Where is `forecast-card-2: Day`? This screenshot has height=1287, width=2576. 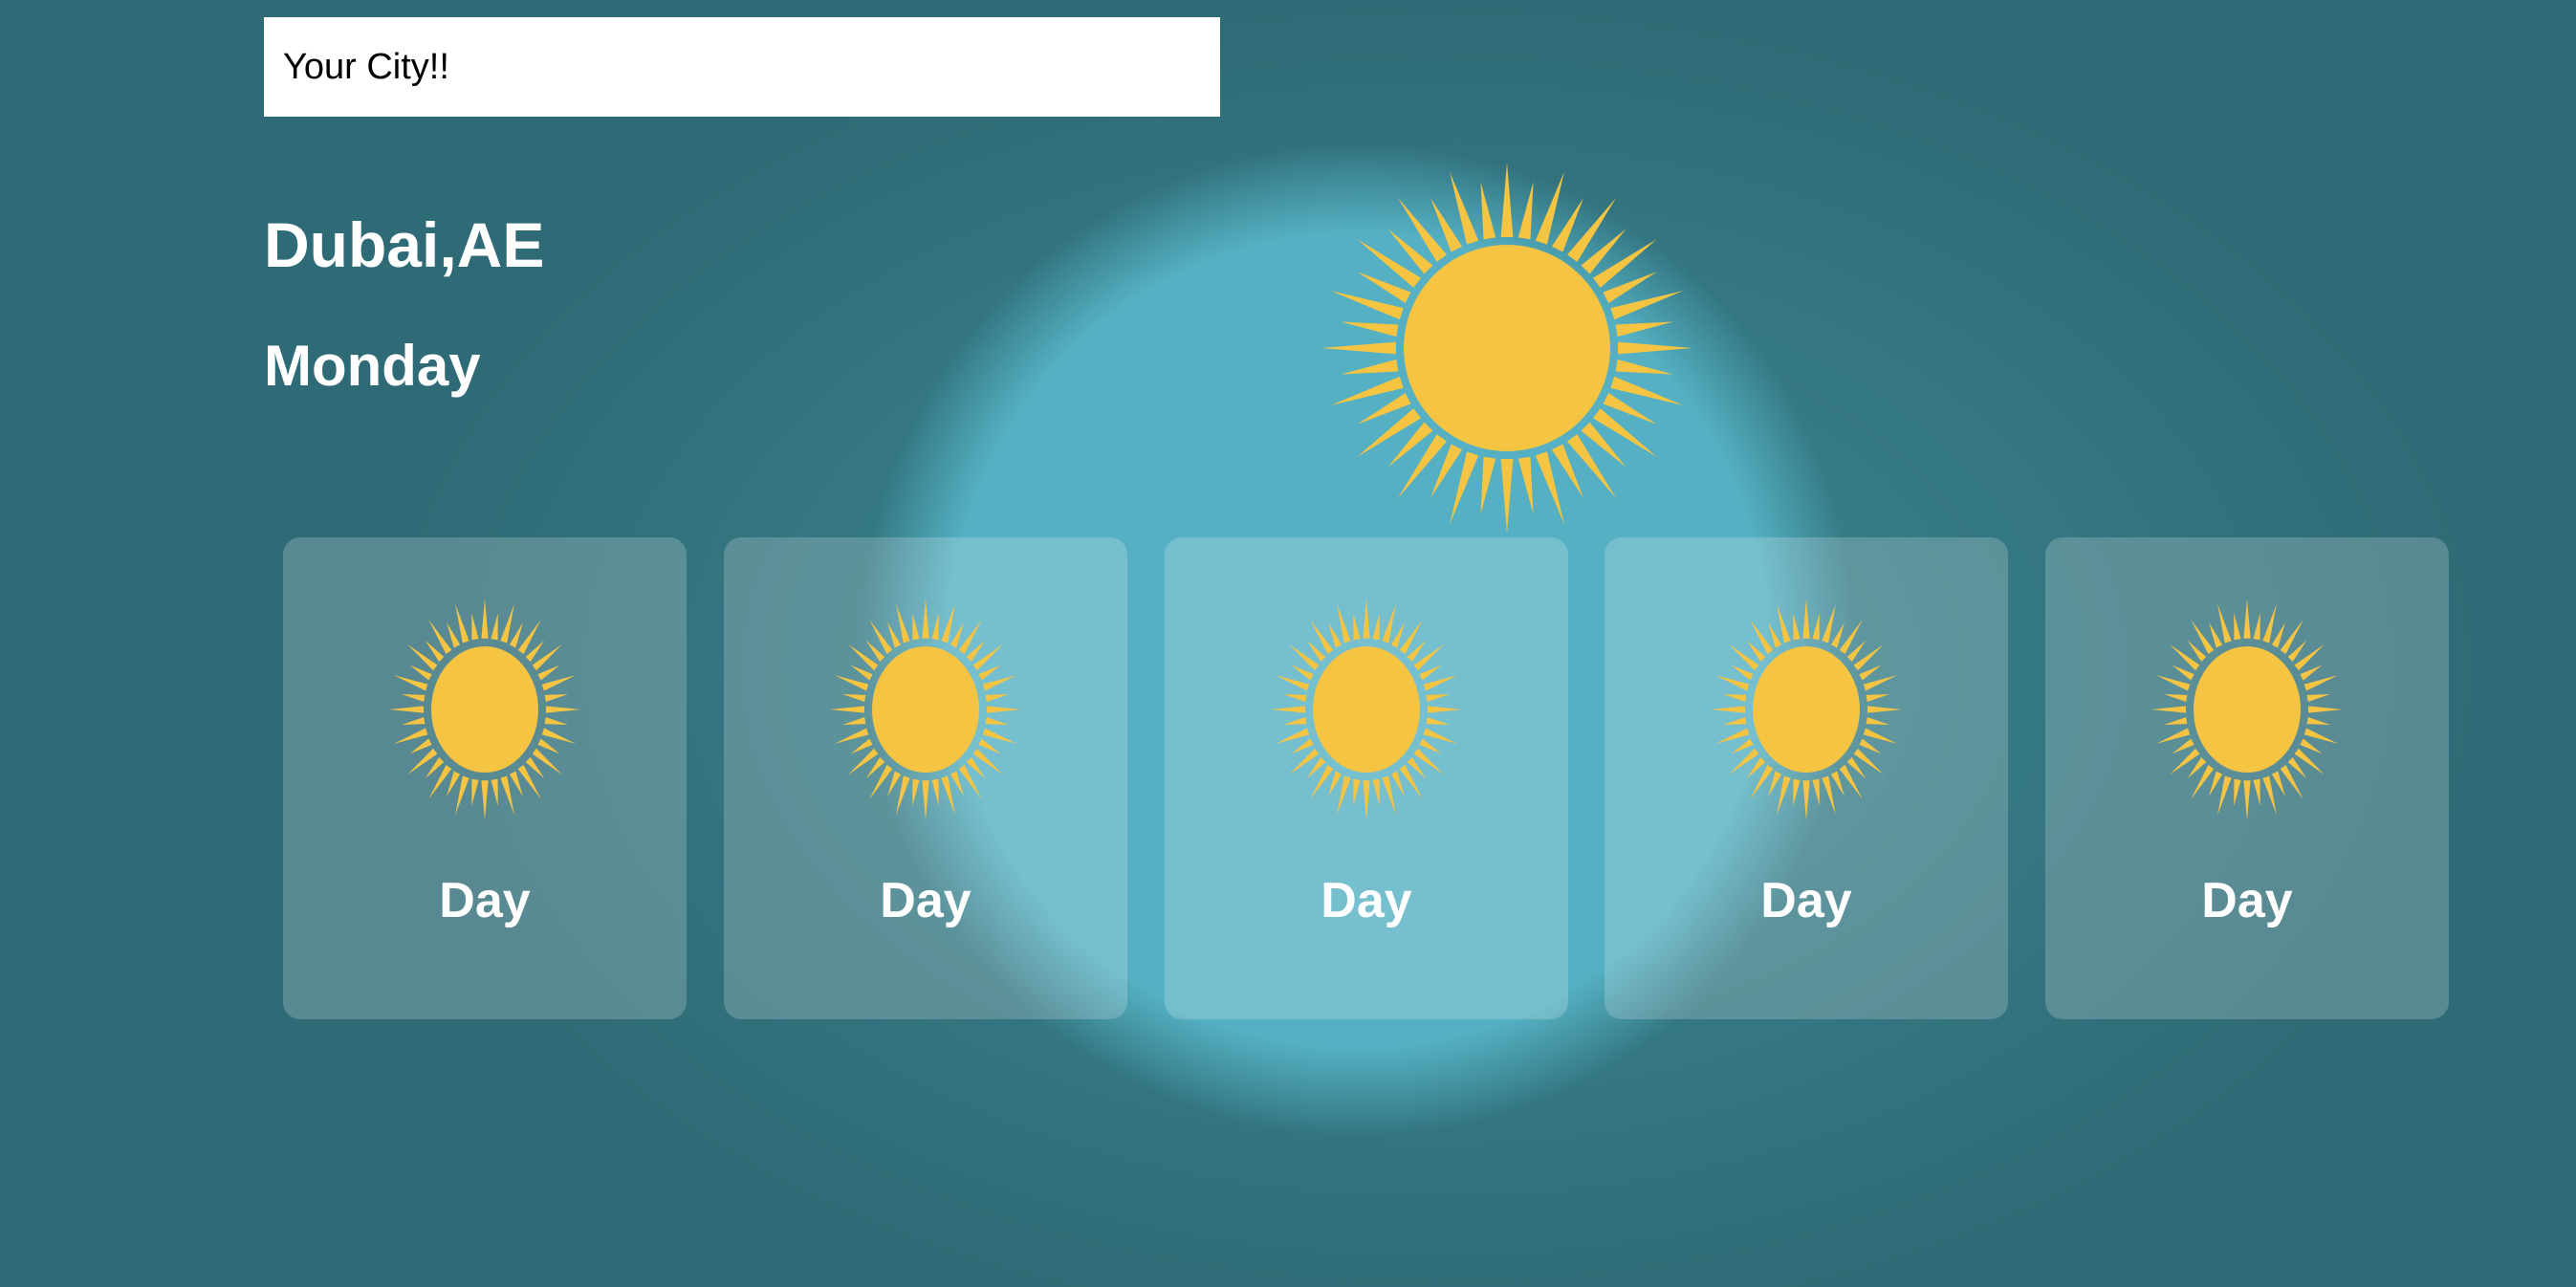 forecast-card-2: Day is located at coordinates (925, 778).